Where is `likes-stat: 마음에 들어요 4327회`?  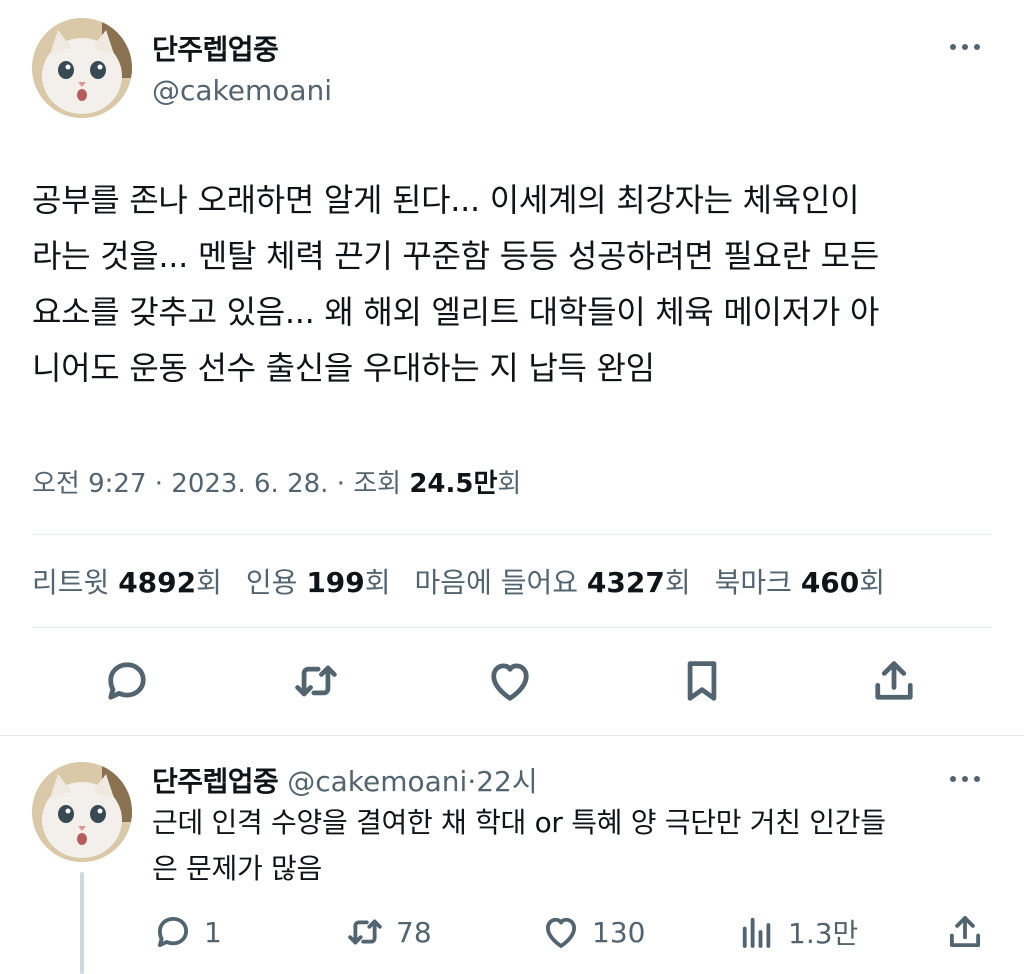
likes-stat: 마음에 들어요 4327회 is located at coordinates (553, 581).